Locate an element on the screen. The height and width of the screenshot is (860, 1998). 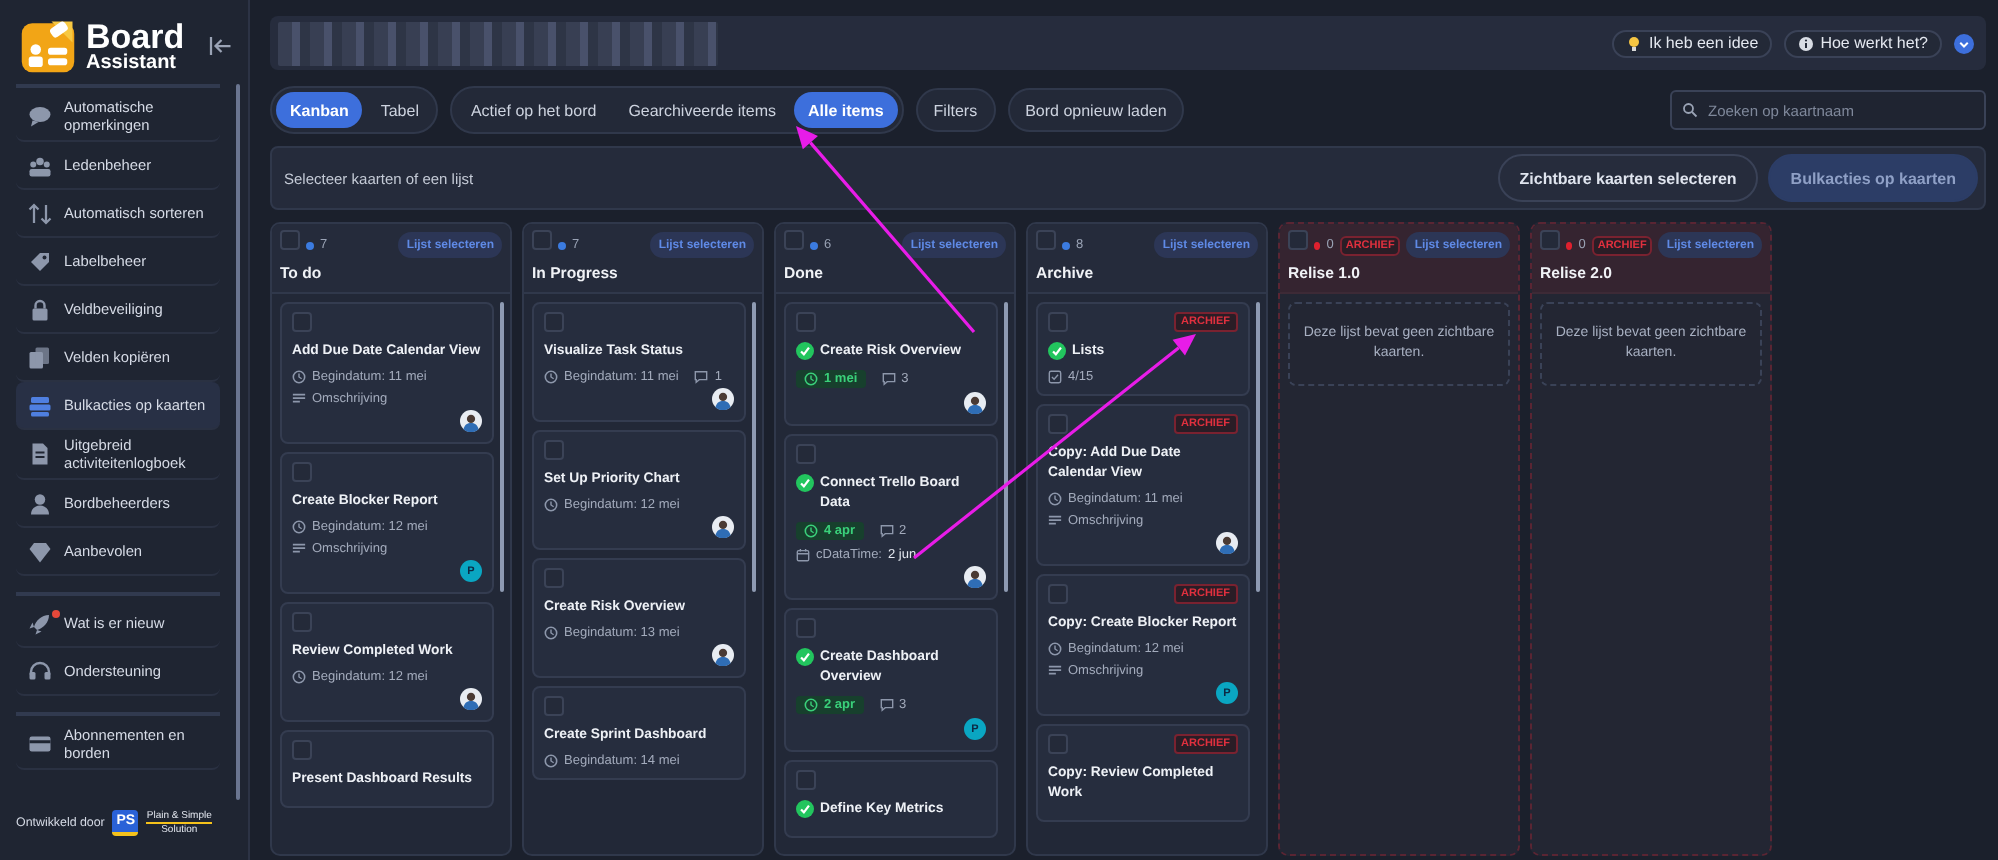
brand-subtitle: Assistant is located at coordinates (132, 63).